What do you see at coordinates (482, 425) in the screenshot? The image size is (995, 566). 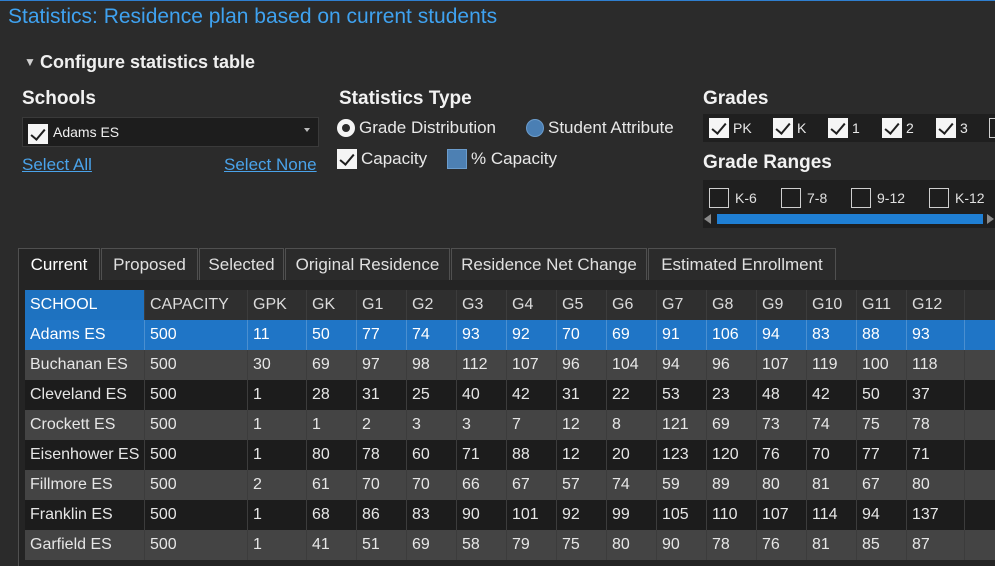 I see `table-cell: 3` at bounding box center [482, 425].